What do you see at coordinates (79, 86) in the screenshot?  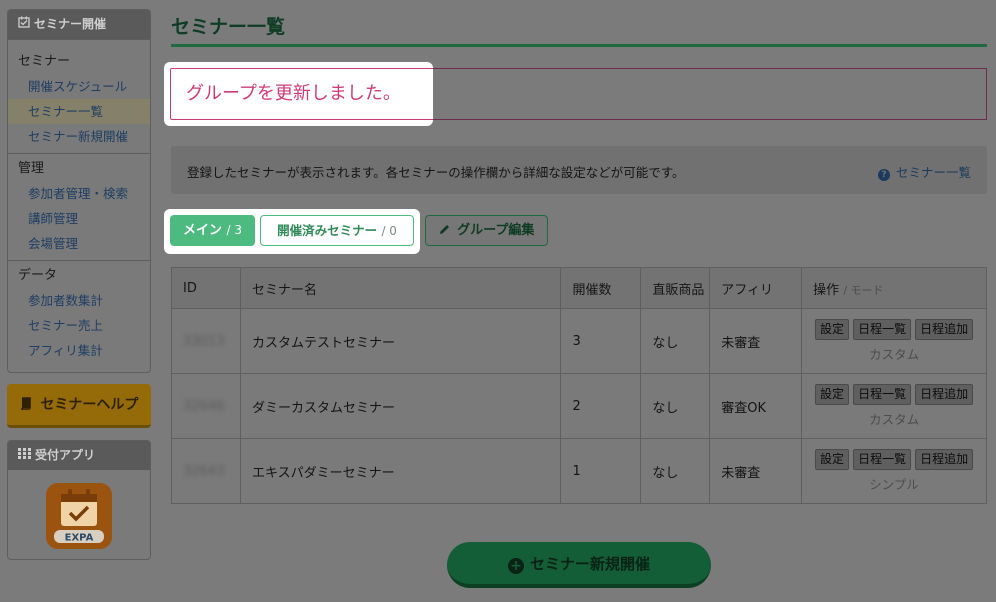 I see `sidebar-item-schedule: 開催スケジュール` at bounding box center [79, 86].